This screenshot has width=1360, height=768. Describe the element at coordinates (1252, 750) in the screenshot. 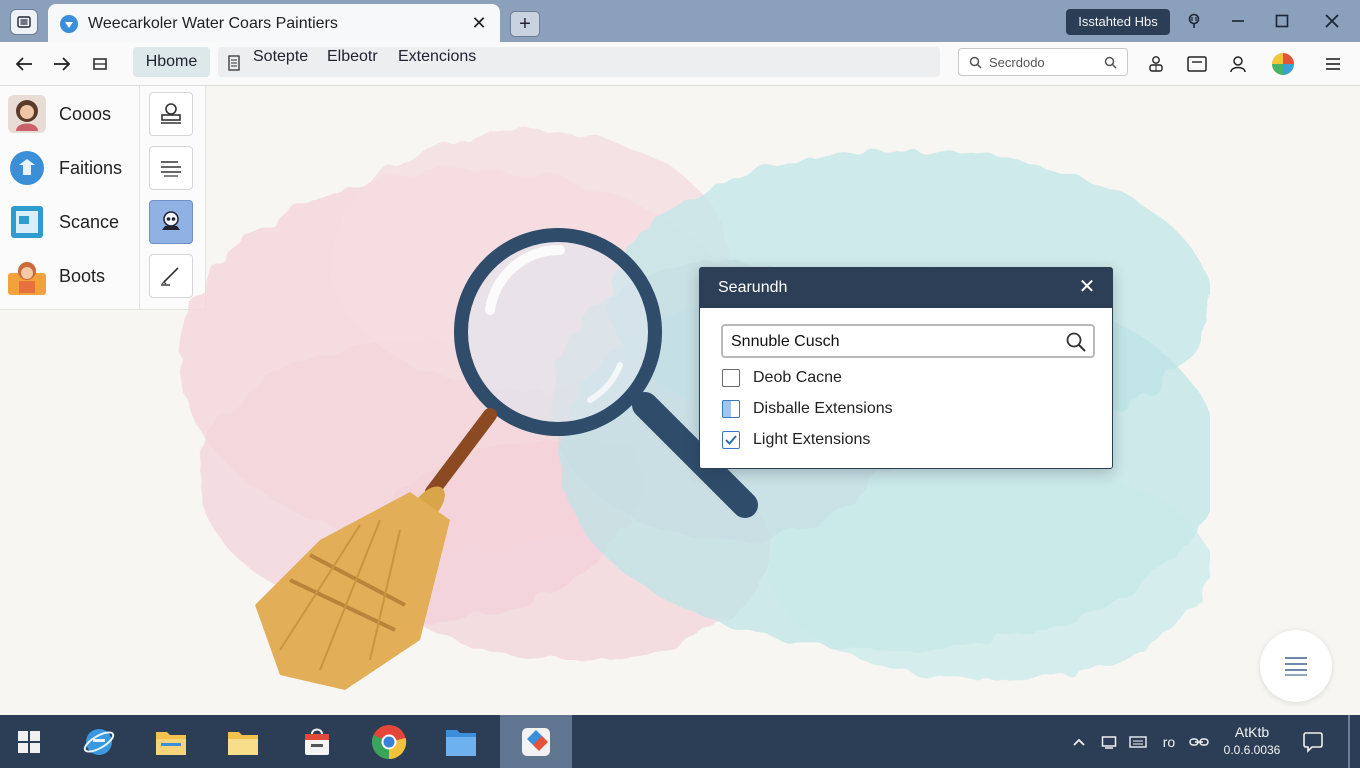

I see `clock-date: 0.0.6.0036` at that location.